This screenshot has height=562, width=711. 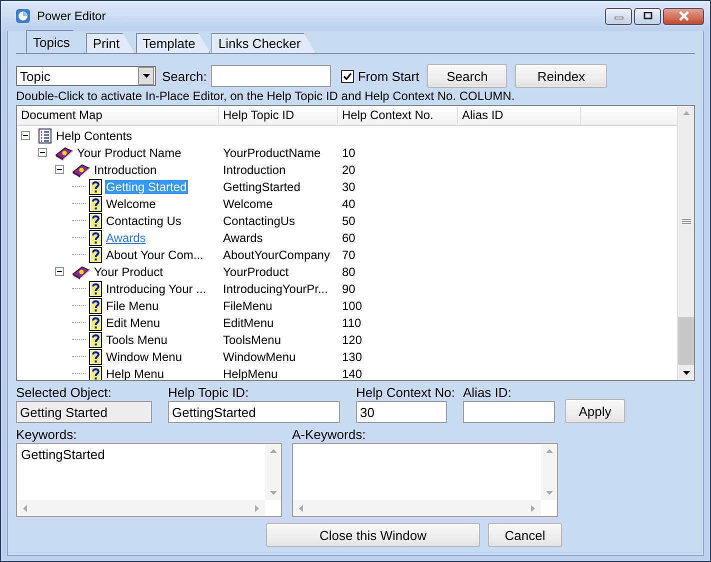 I want to click on tree-item: Help Menu, so click(x=135, y=373).